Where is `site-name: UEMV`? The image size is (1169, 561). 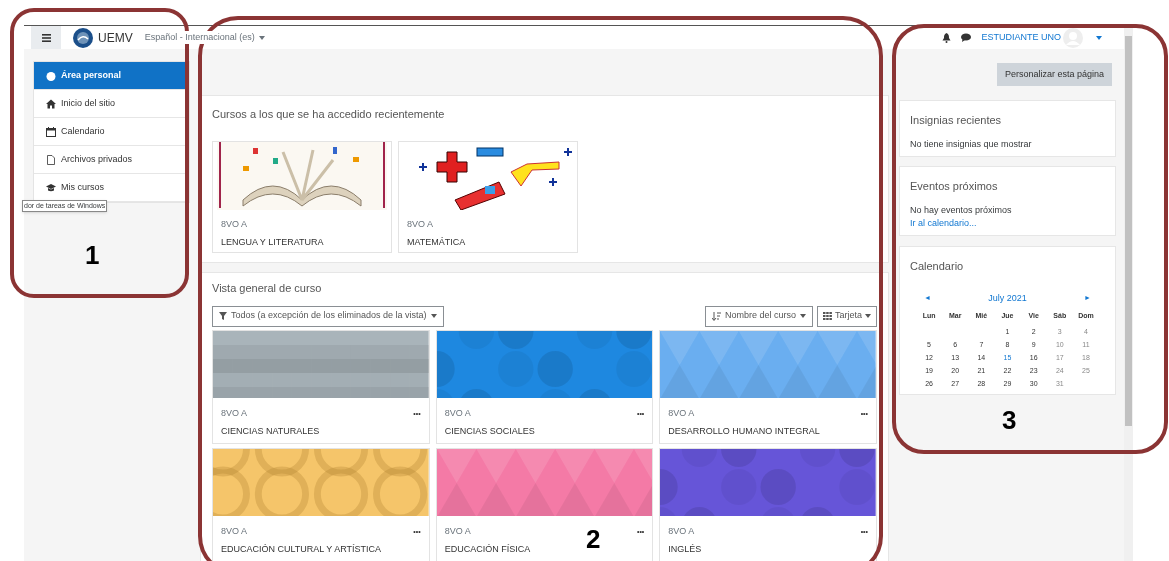
site-name: UEMV is located at coordinates (115, 37).